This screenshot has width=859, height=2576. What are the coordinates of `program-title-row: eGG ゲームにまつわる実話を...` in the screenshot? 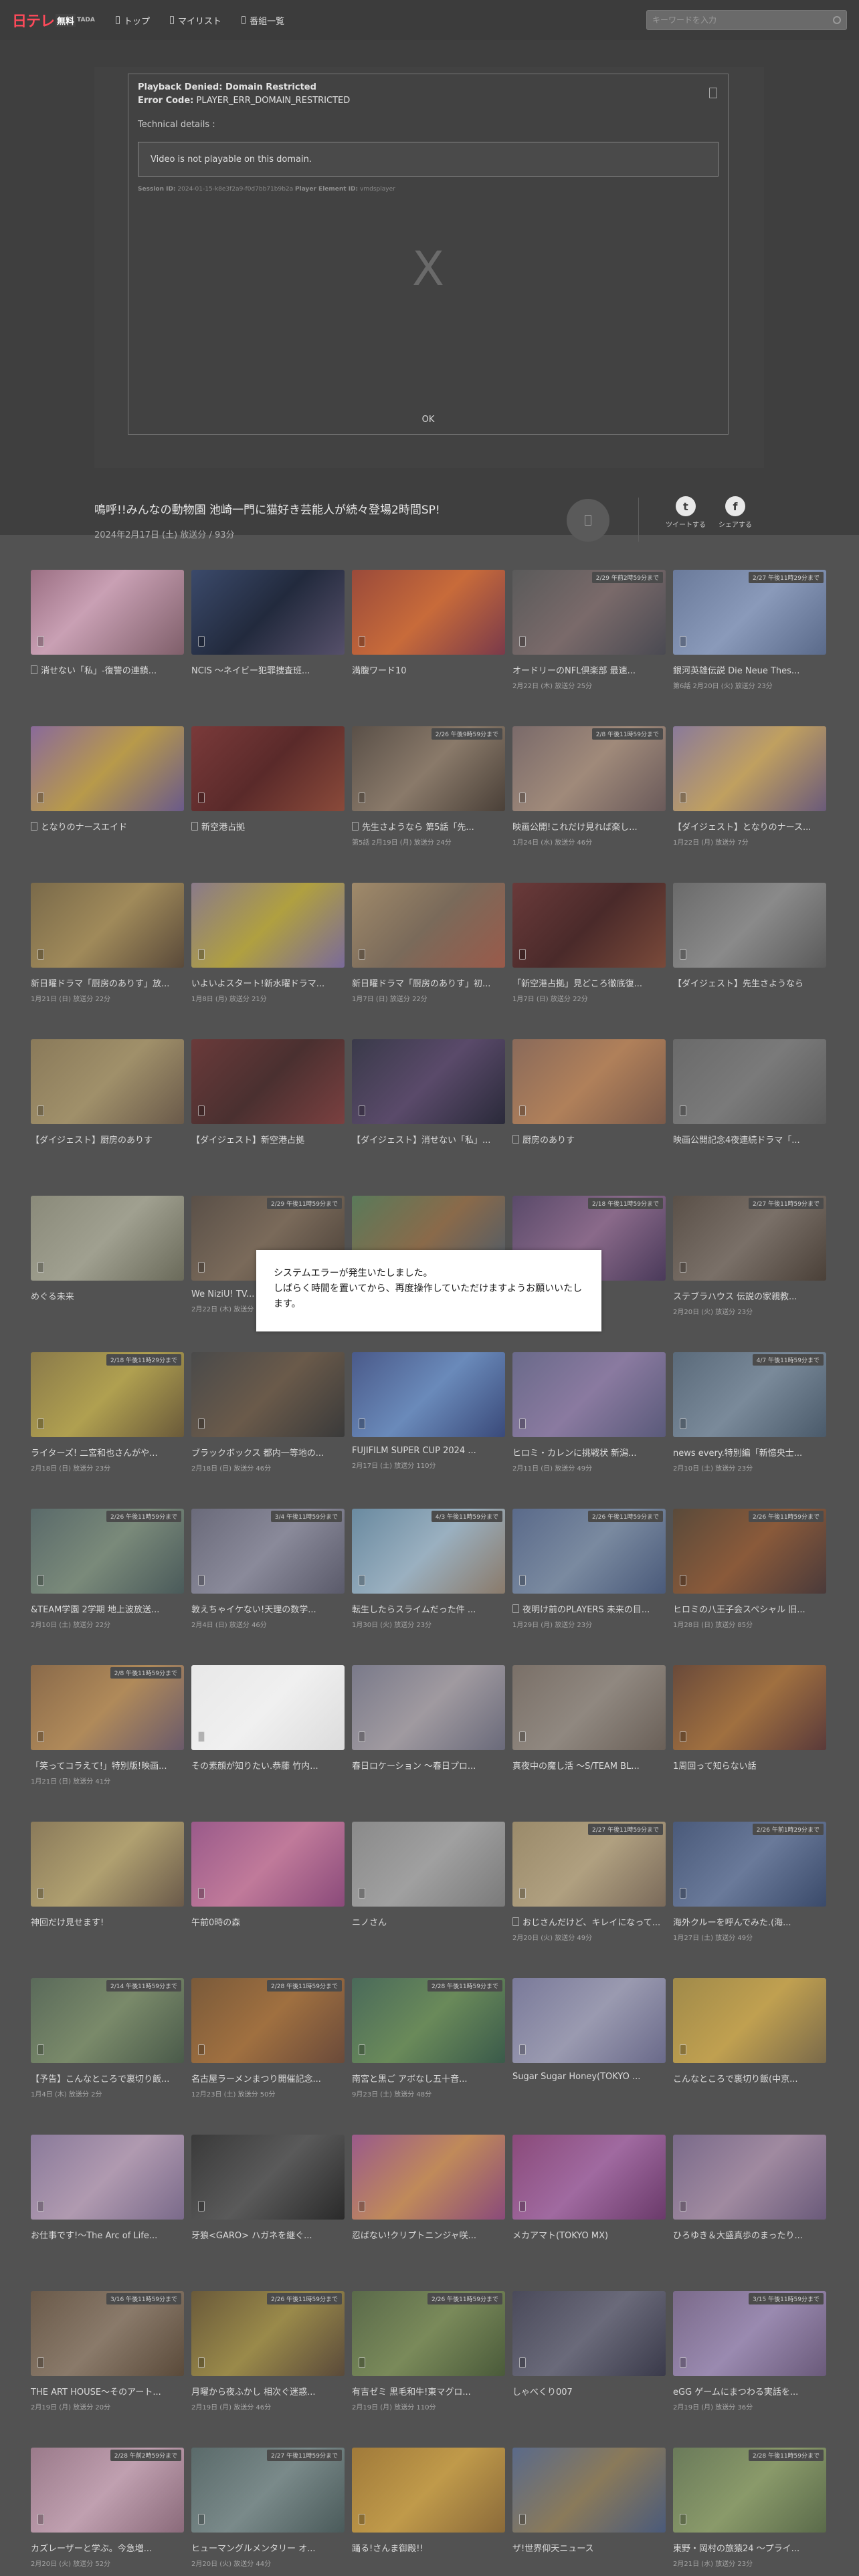 It's located at (750, 2391).